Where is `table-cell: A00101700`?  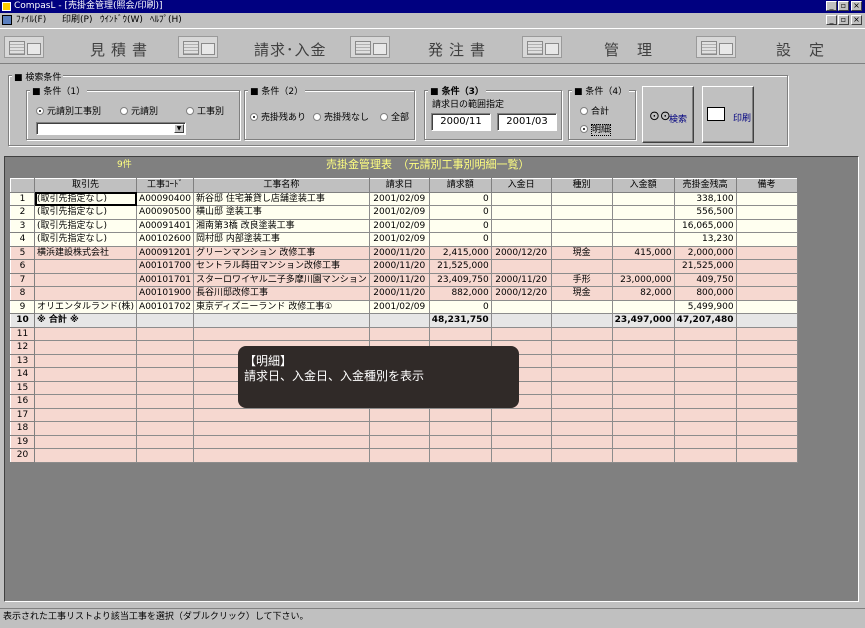 table-cell: A00101700 is located at coordinates (165, 266).